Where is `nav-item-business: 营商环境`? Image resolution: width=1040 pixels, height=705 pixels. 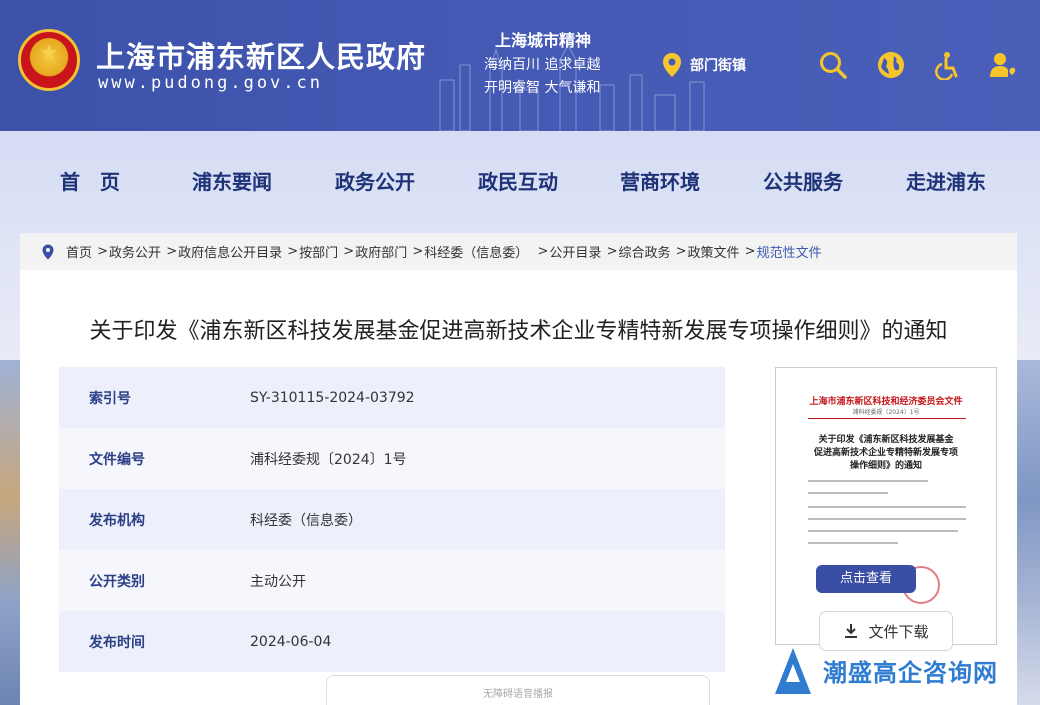 nav-item-business: 营商环境 is located at coordinates (660, 180).